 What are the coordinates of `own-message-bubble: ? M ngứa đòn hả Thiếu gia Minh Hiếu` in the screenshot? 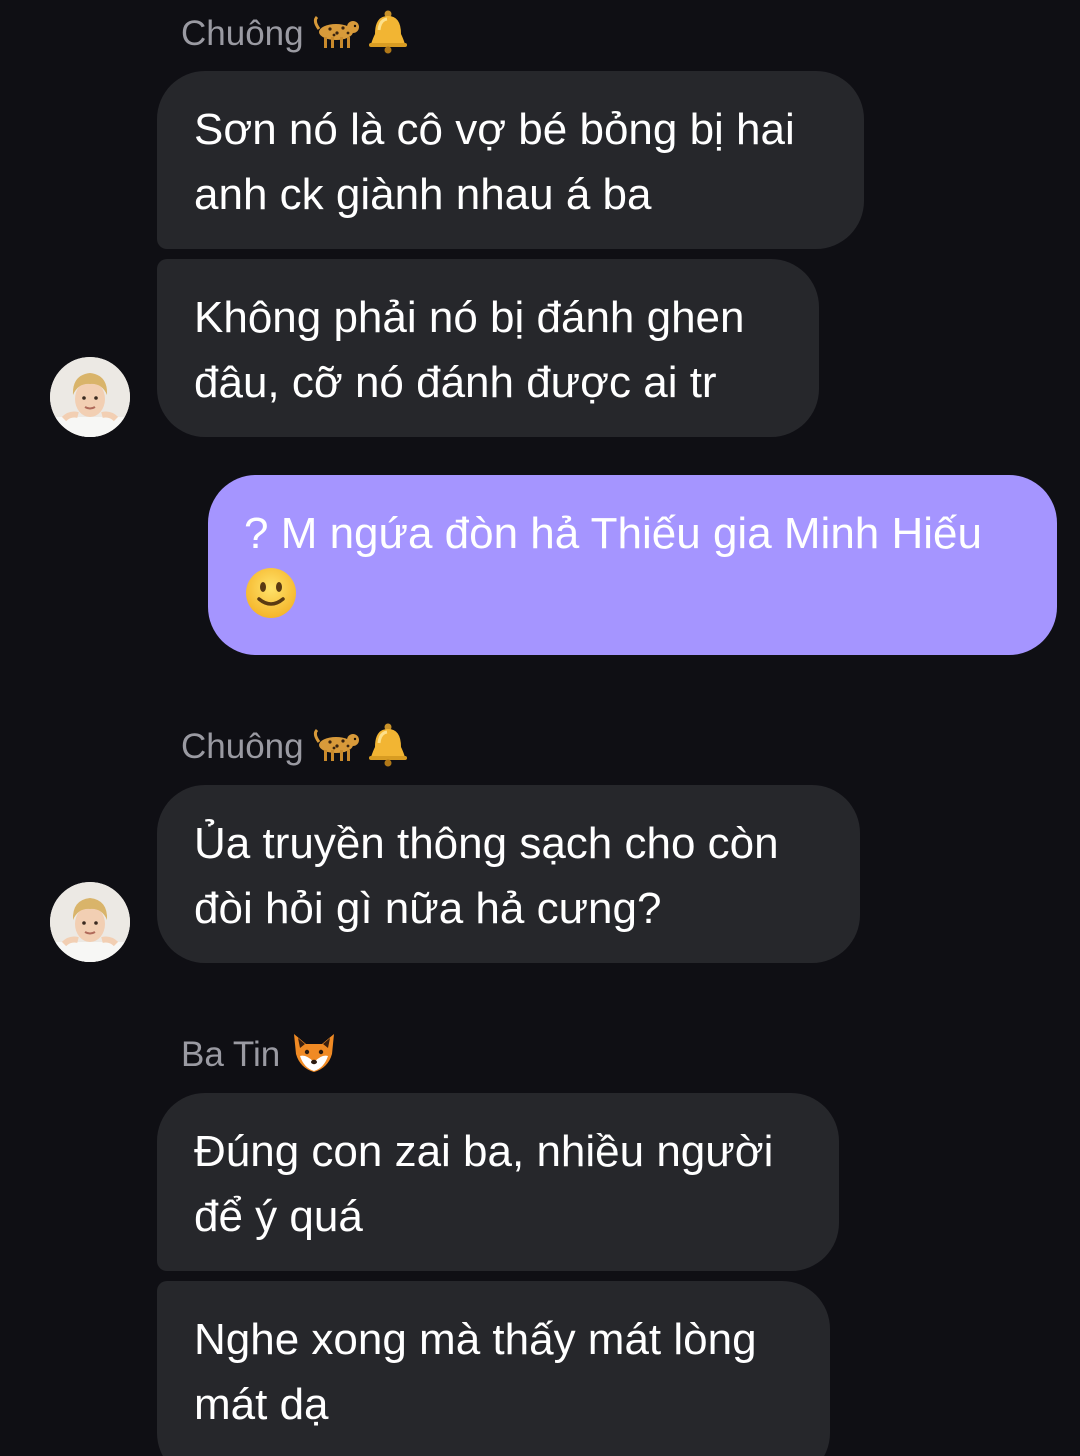 It's located at (632, 565).